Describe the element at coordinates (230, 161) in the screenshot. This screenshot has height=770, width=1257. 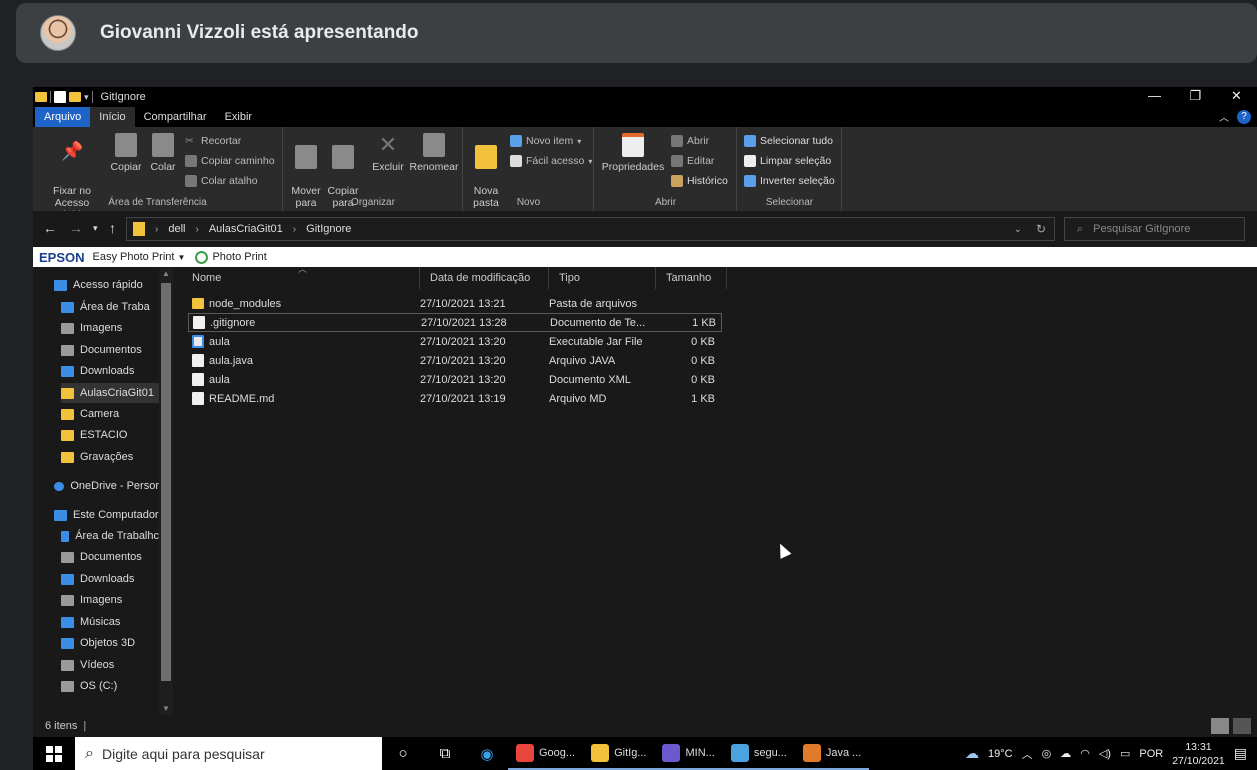
I see `copy-path-button: Copiar caminho` at that location.